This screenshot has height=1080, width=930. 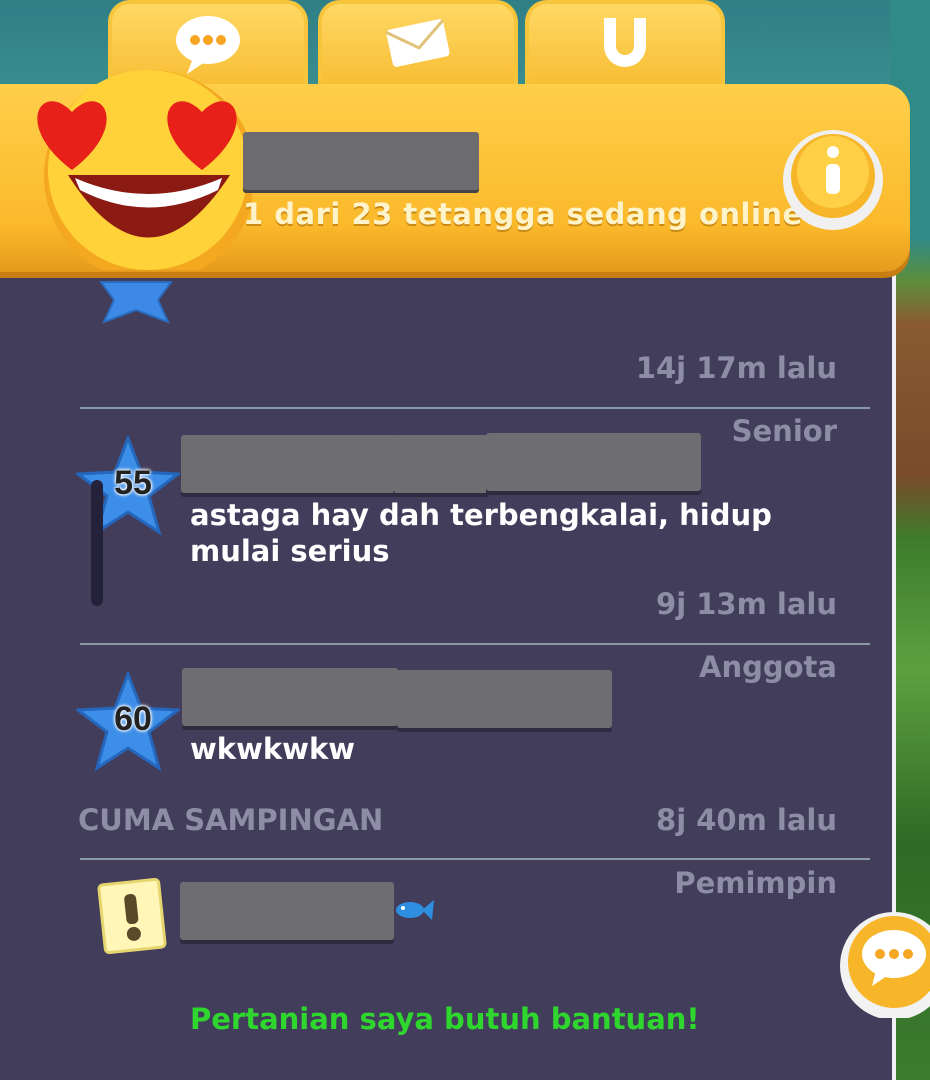 I want to click on message-text: astaga hay dah terbengkalai, hidup, so click(x=481, y=515).